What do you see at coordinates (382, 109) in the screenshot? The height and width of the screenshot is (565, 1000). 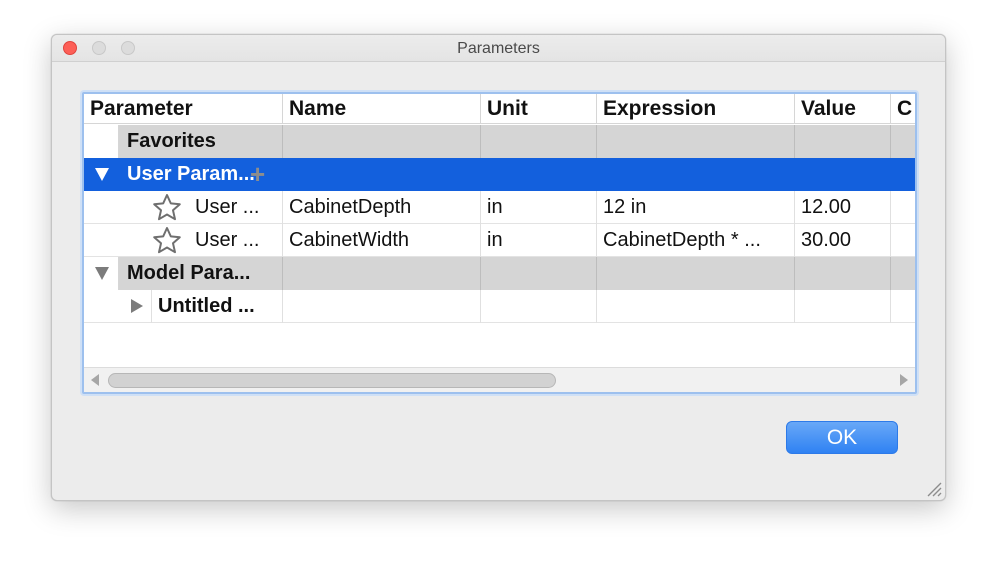 I see `column-header-name: Name` at bounding box center [382, 109].